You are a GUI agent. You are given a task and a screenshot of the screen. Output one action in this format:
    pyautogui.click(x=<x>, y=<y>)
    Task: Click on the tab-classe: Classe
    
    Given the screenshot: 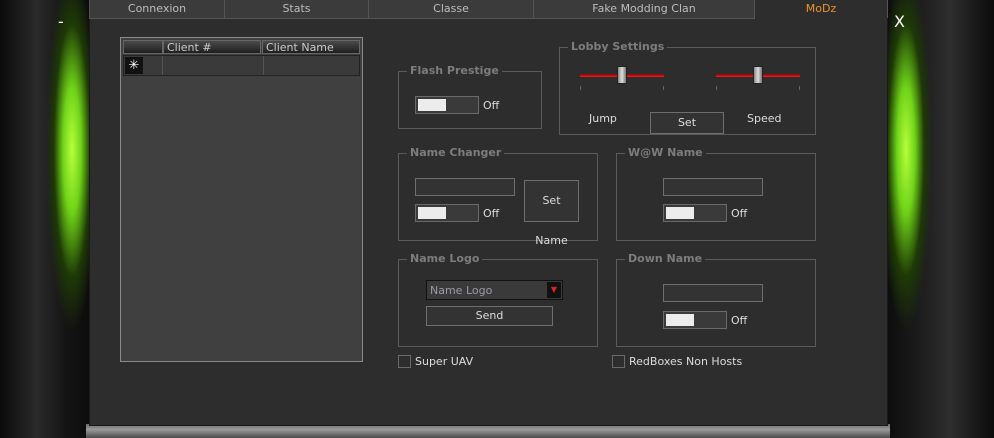 What is the action you would take?
    pyautogui.click(x=451, y=9)
    